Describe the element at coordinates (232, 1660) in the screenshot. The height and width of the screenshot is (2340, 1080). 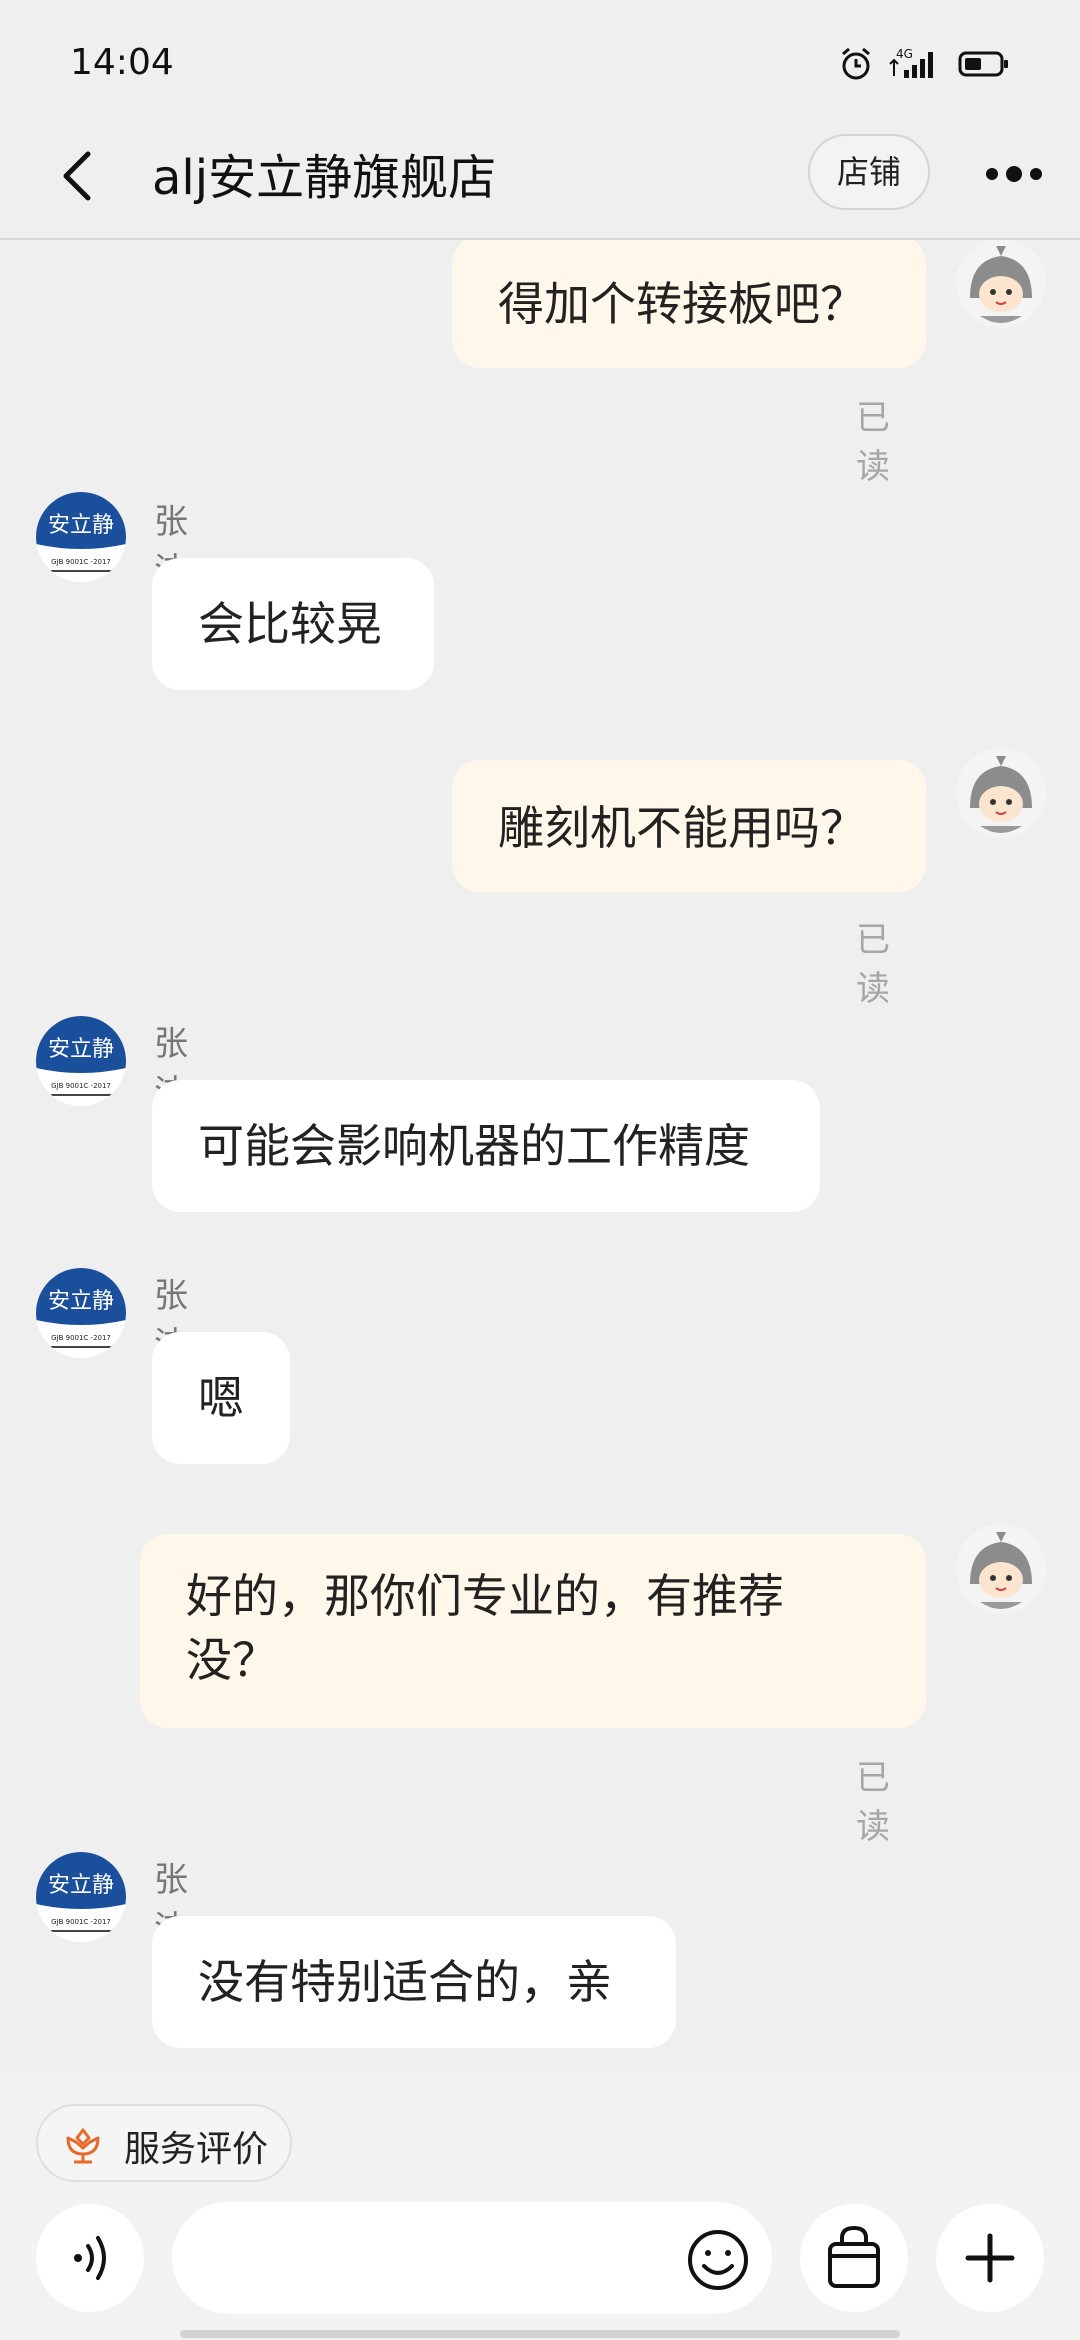
I see `message-line: 没？` at that location.